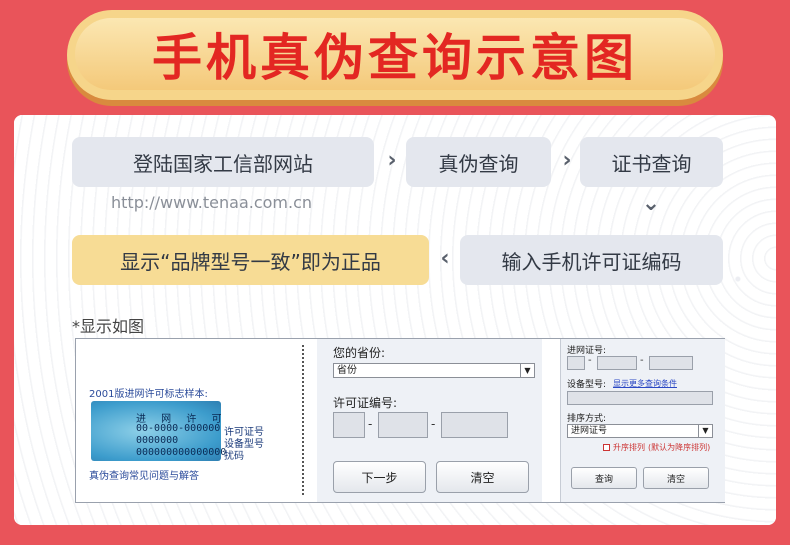 The width and height of the screenshot is (790, 545). I want to click on device-model-input, so click(640, 398).